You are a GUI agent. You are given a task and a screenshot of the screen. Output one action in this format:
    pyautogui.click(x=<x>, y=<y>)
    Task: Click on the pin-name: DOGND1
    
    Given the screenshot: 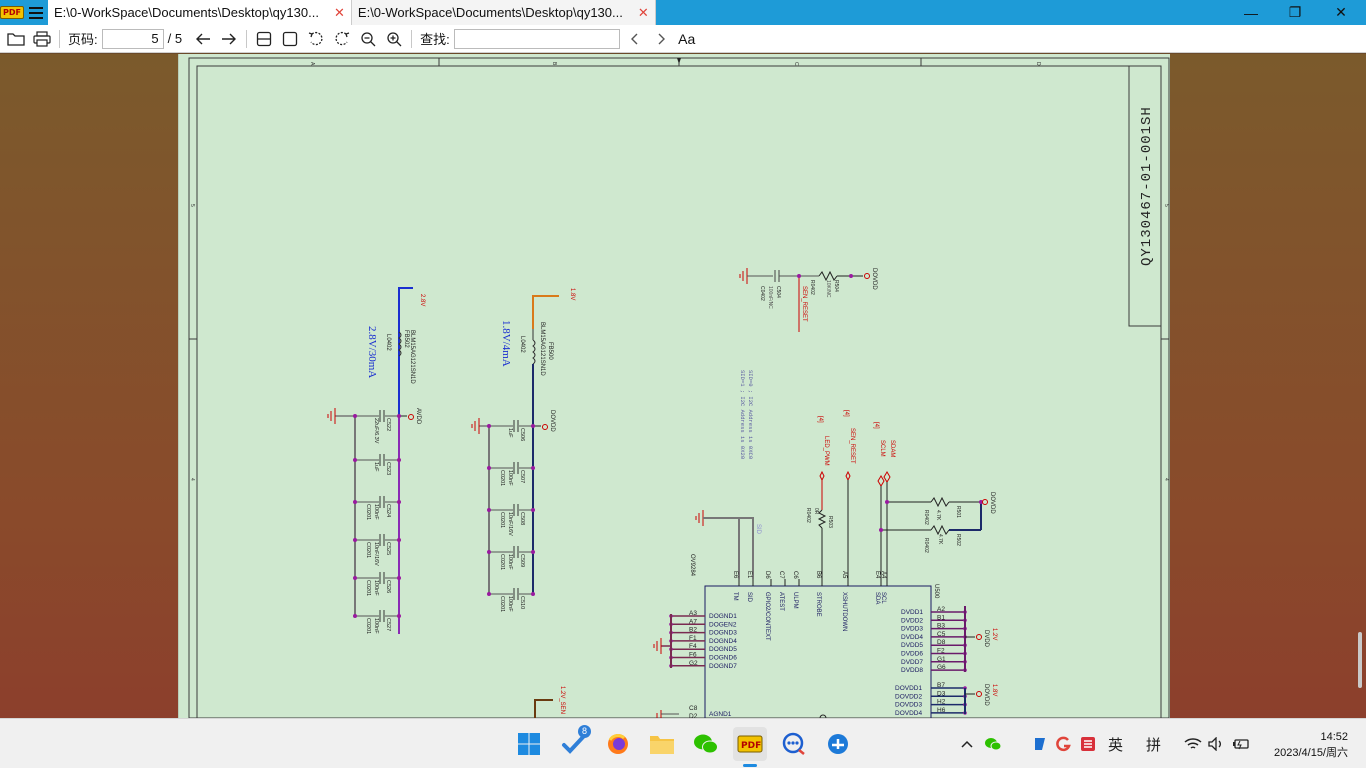 What is the action you would take?
    pyautogui.click(x=723, y=616)
    